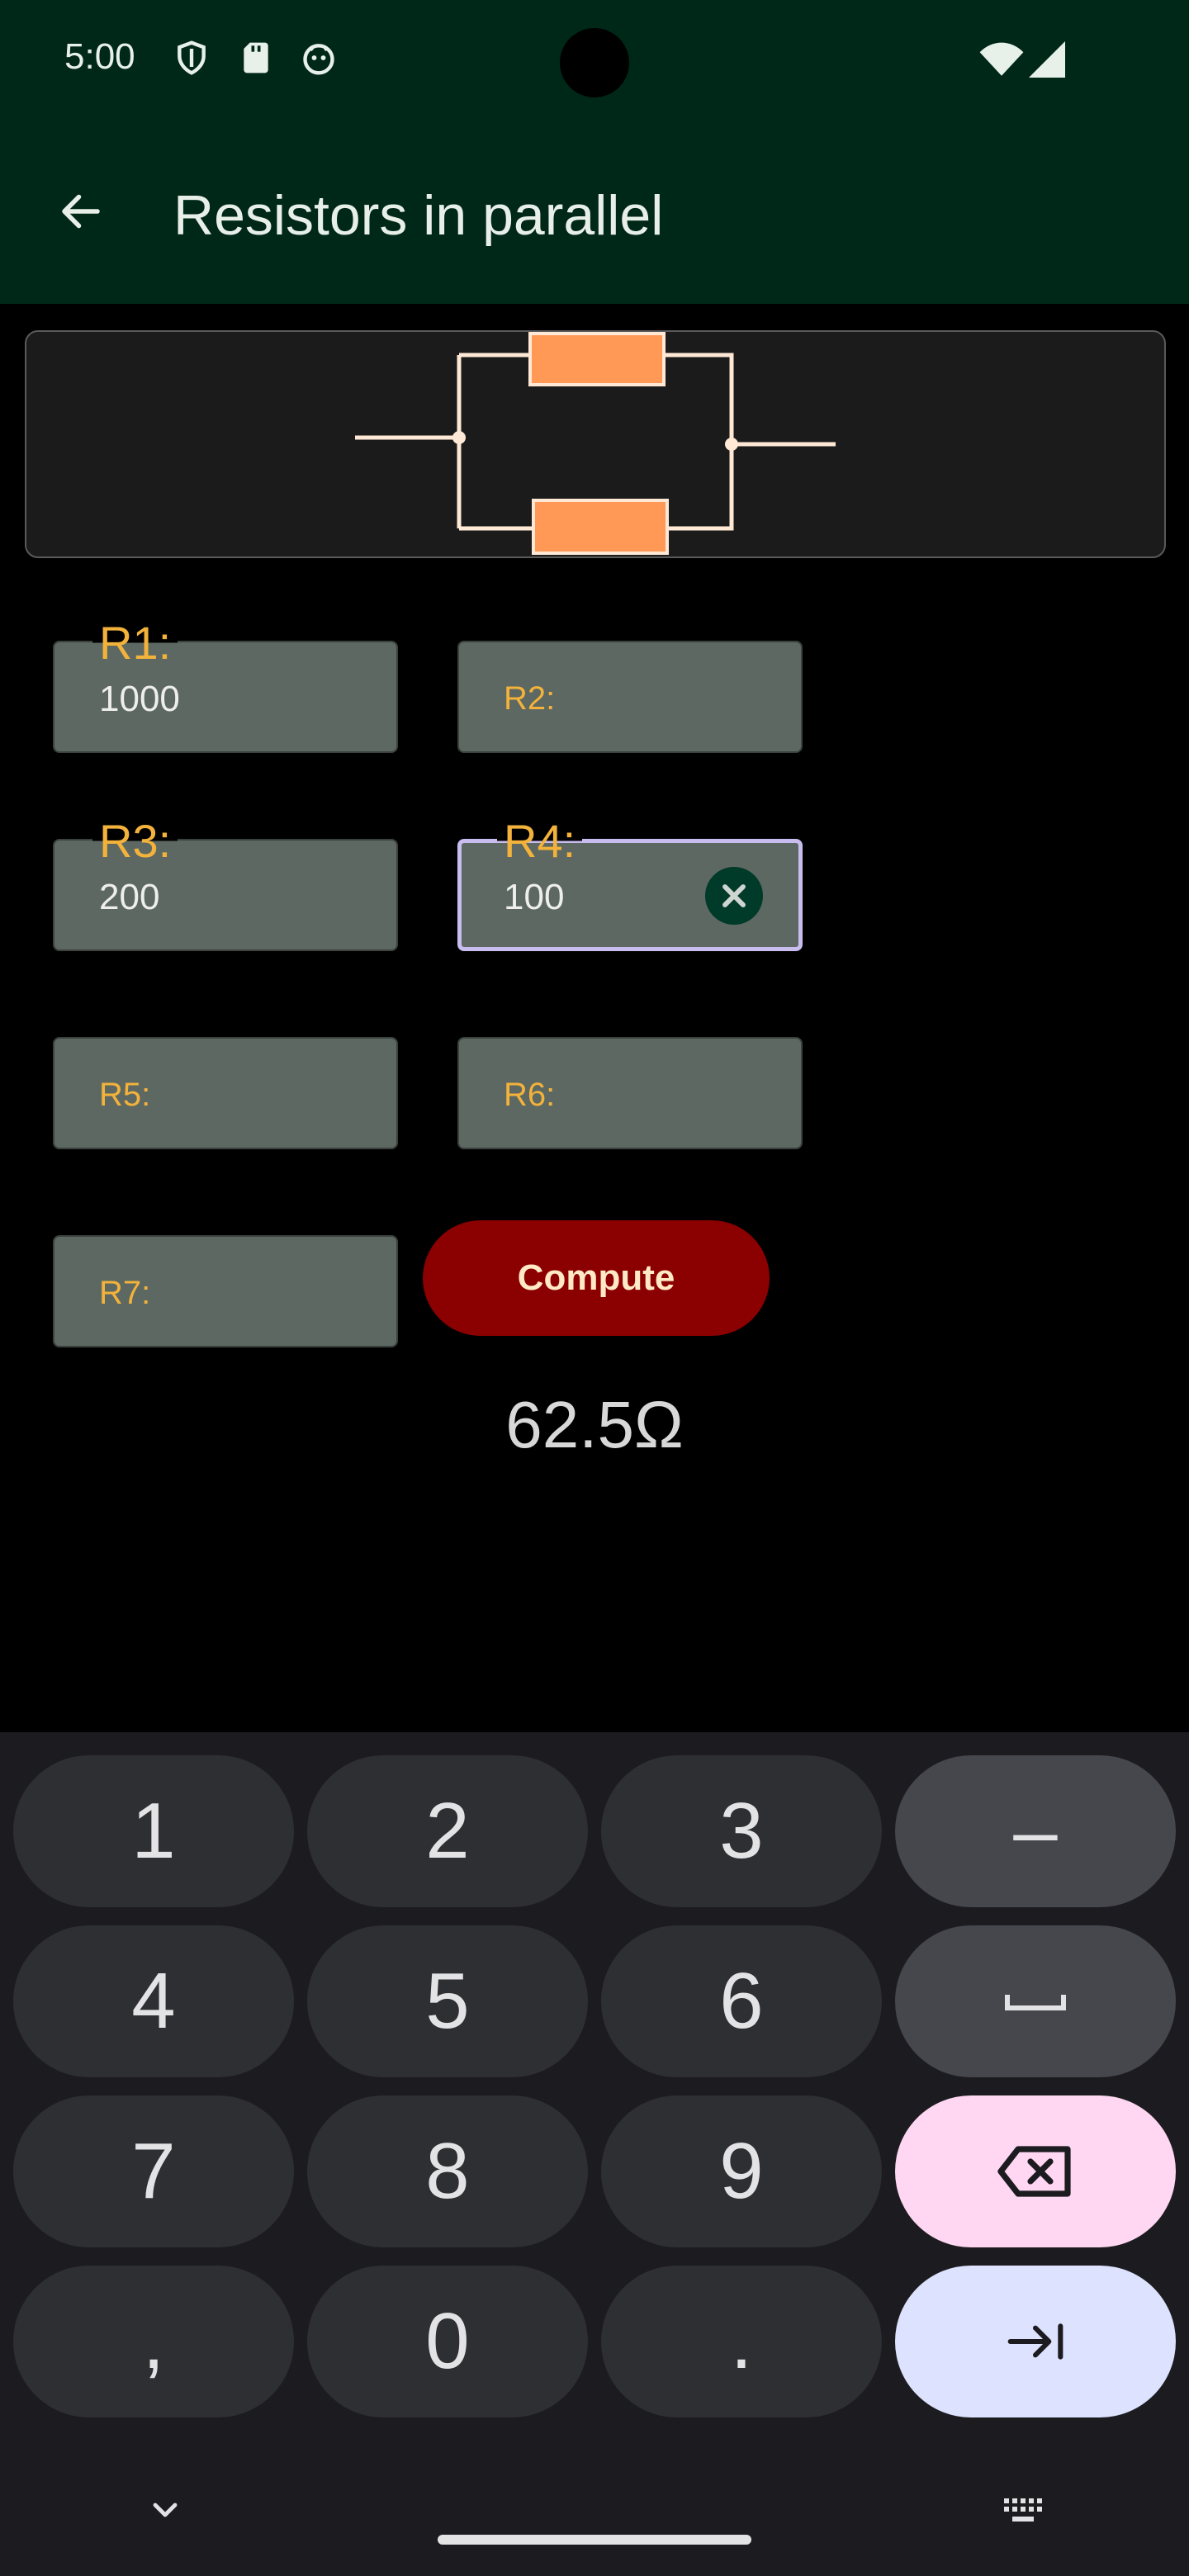 The image size is (1189, 2576). Describe the element at coordinates (530, 1095) in the screenshot. I see `r6-label: R6:` at that location.